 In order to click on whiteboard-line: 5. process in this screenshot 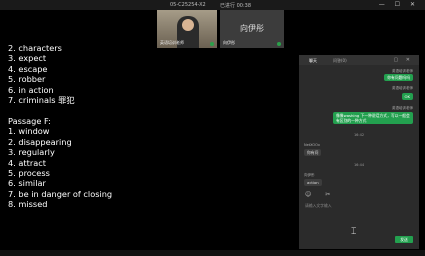, I will do `click(29, 173)`.